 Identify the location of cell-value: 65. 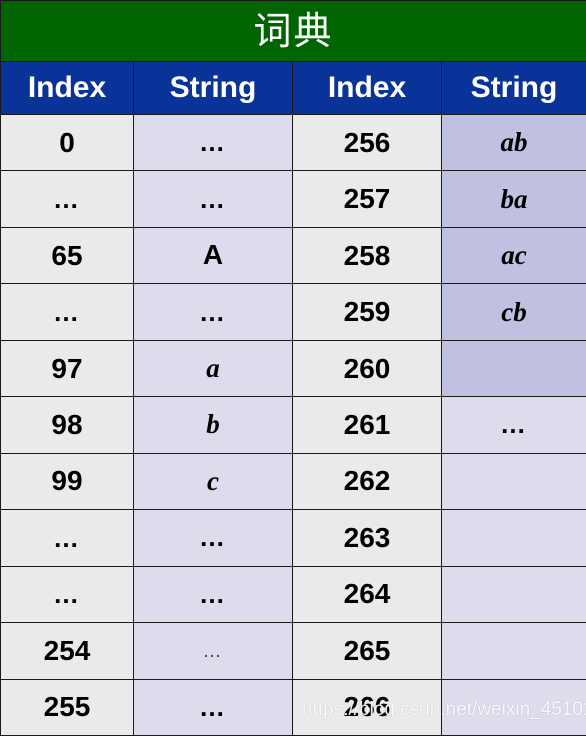
(67, 255).